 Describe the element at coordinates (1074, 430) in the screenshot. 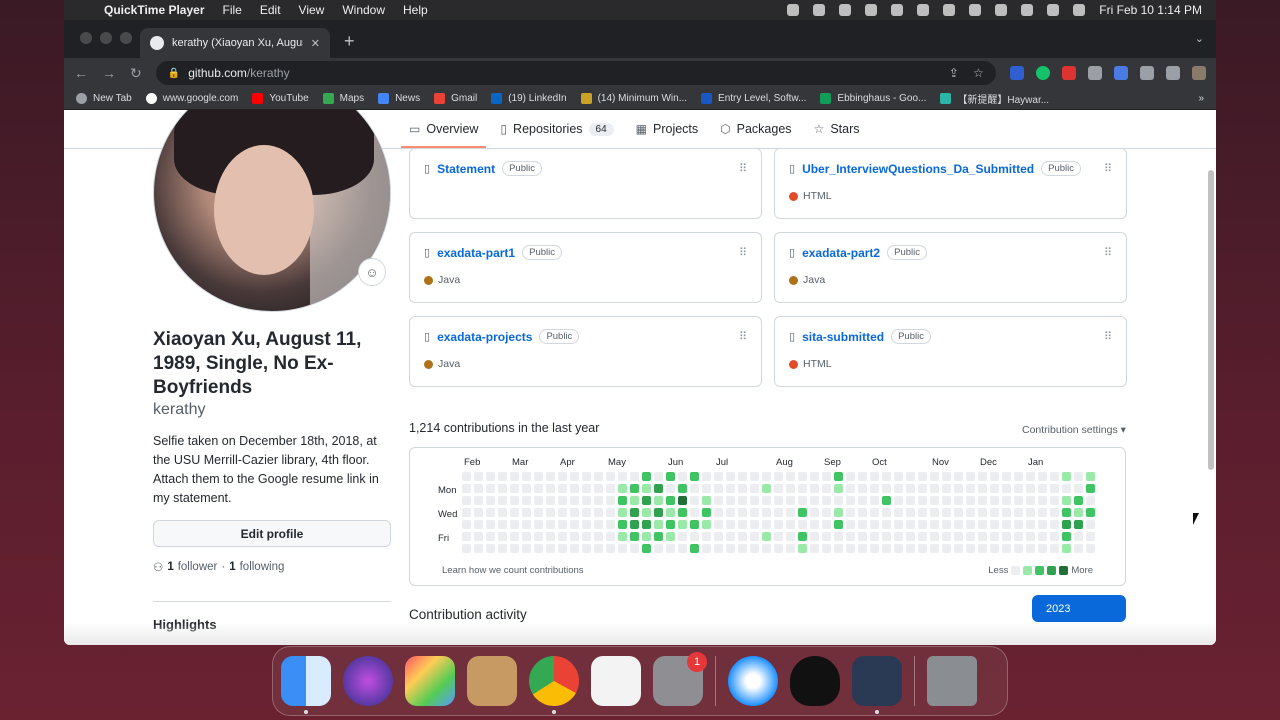

I see `contribution-settings-dropdown: Contribution settings ▾` at that location.